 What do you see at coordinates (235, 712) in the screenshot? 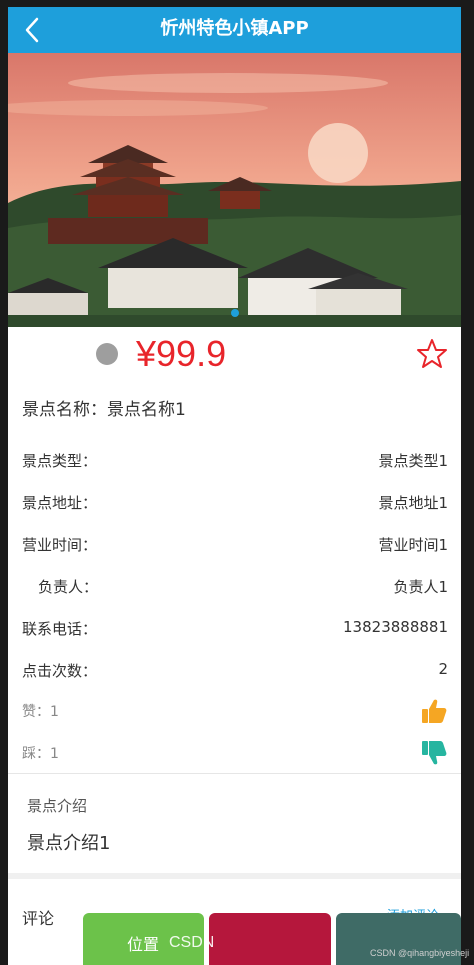
I see `like-row: 赞：1` at bounding box center [235, 712].